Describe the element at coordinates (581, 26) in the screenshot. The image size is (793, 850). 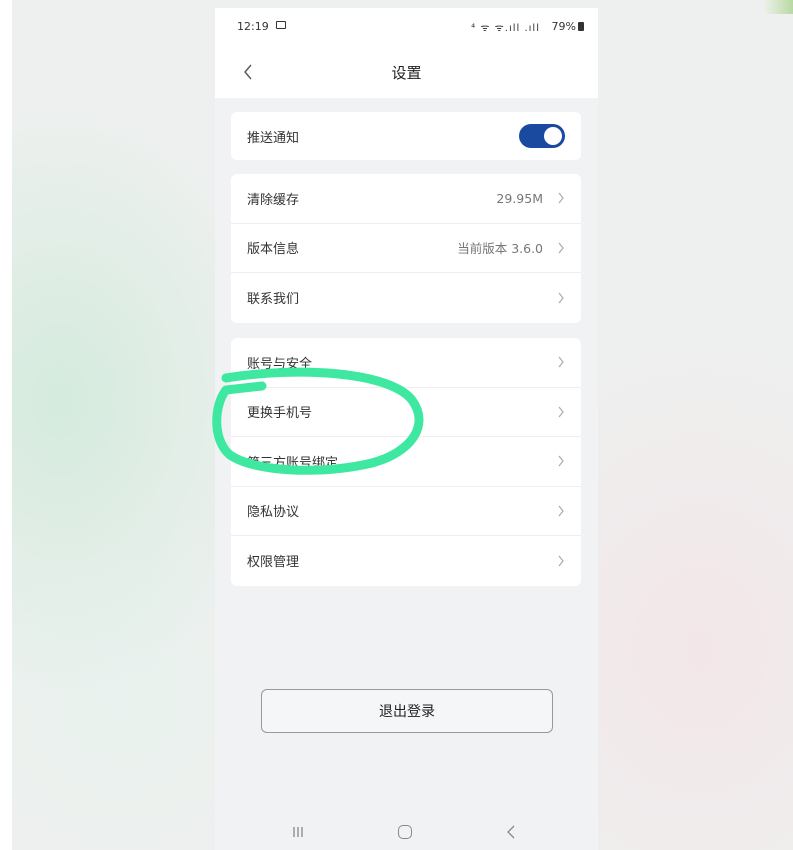
I see `battery-icon` at that location.